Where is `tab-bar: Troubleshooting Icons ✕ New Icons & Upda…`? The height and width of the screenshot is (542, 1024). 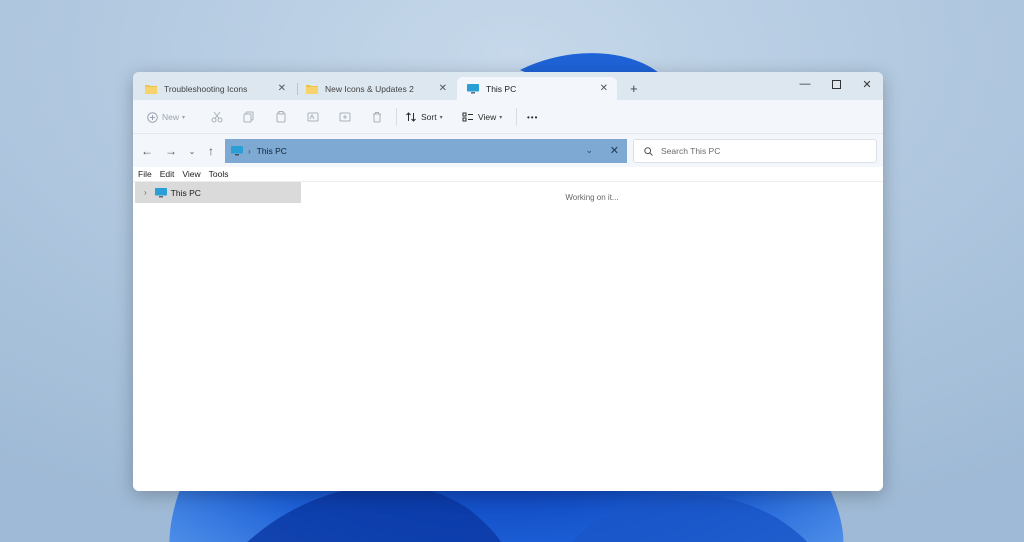 tab-bar: Troubleshooting Icons ✕ New Icons & Upda… is located at coordinates (508, 86).